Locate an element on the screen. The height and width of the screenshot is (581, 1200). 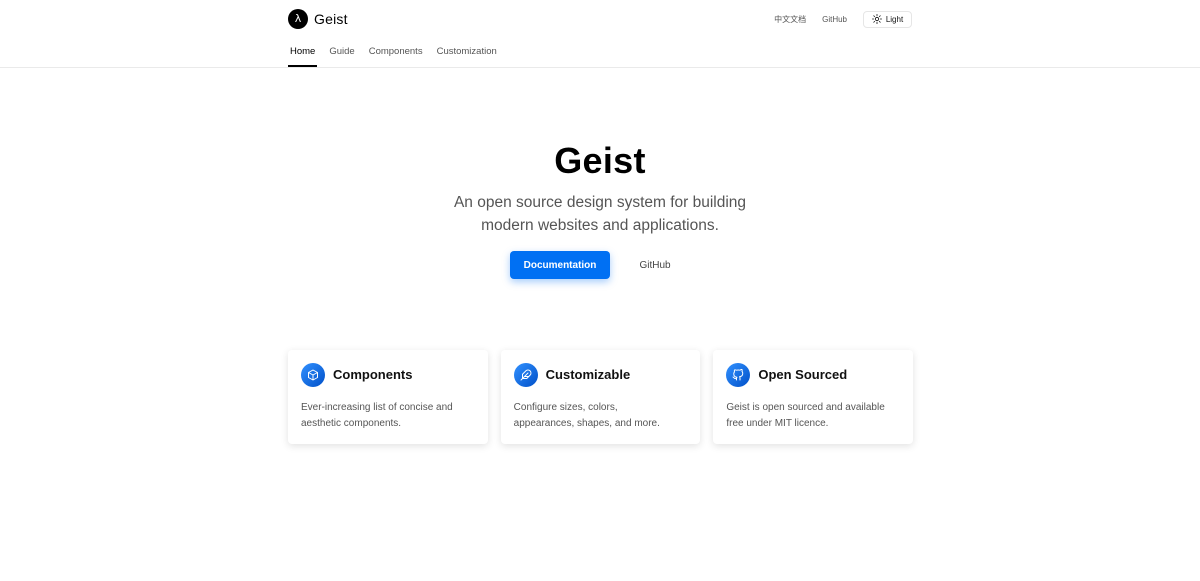
brand-name: Geist is located at coordinates (331, 18).